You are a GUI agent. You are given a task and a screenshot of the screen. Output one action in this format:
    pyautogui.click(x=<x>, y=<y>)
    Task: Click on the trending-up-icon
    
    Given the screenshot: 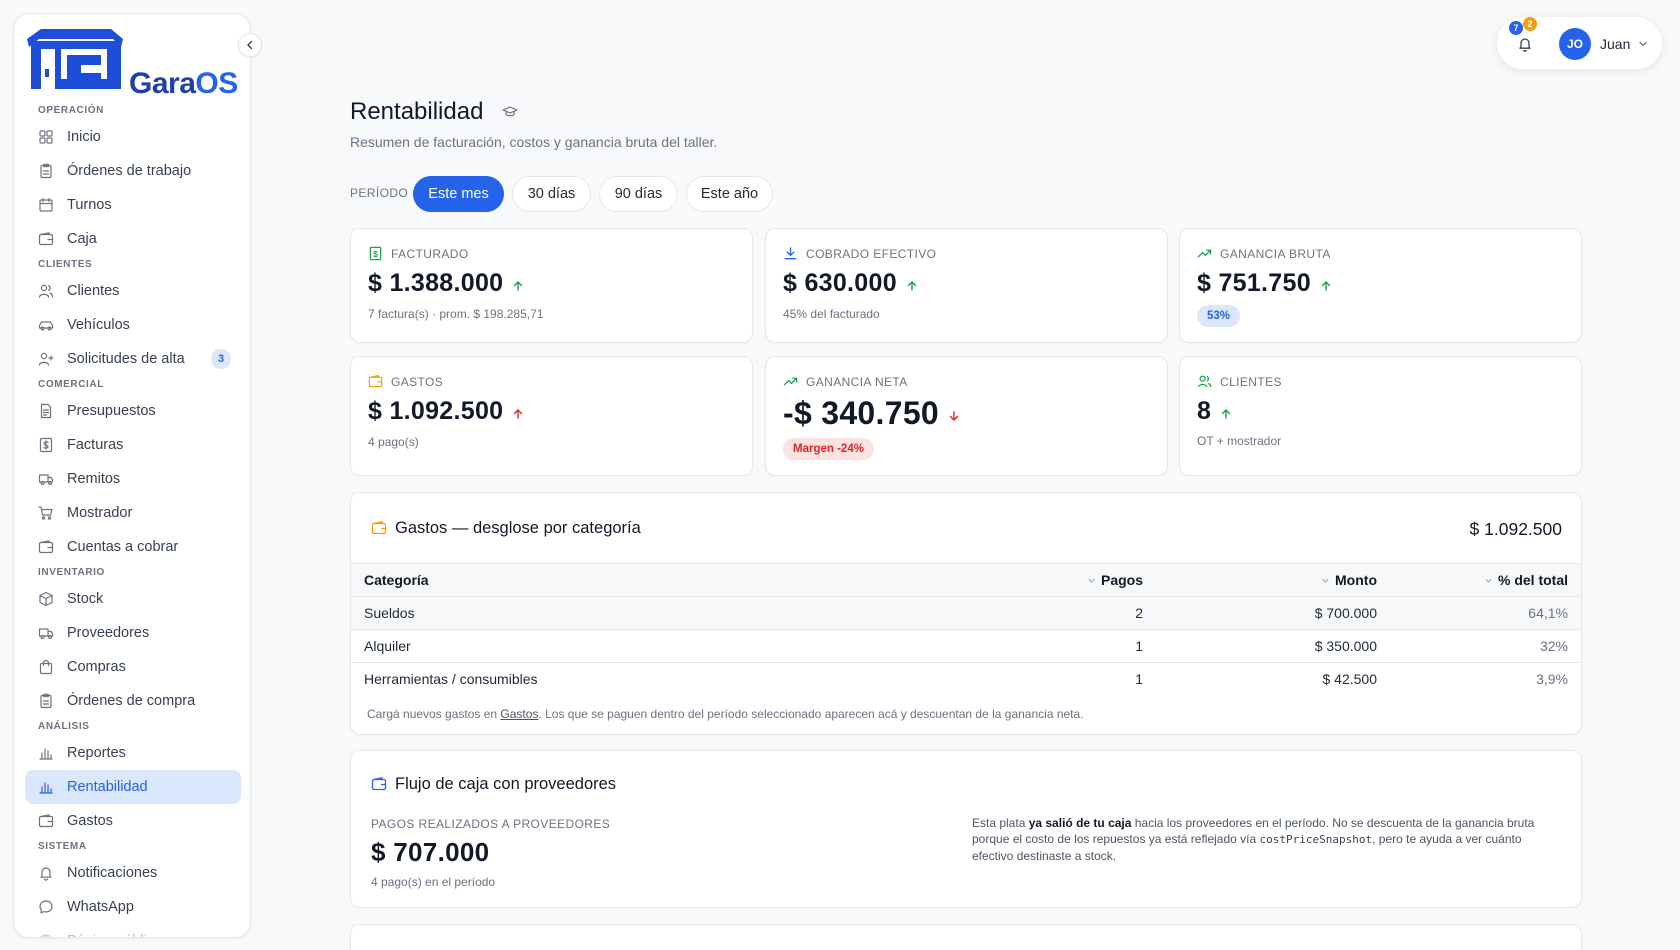 What is the action you would take?
    pyautogui.click(x=1204, y=253)
    